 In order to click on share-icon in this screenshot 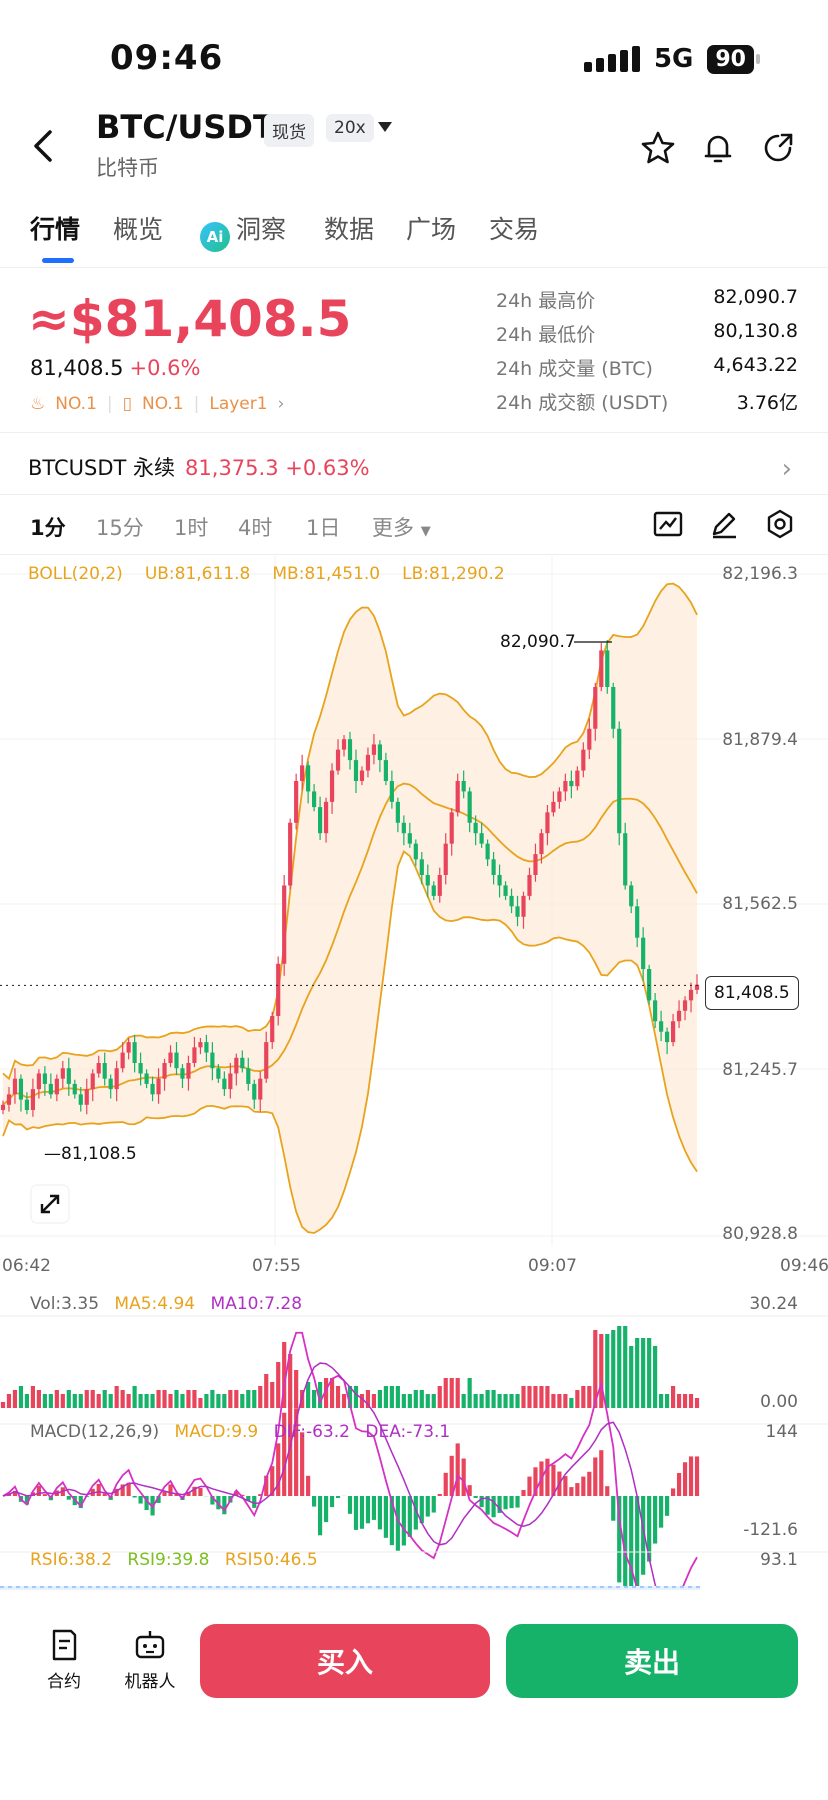, I will do `click(778, 148)`.